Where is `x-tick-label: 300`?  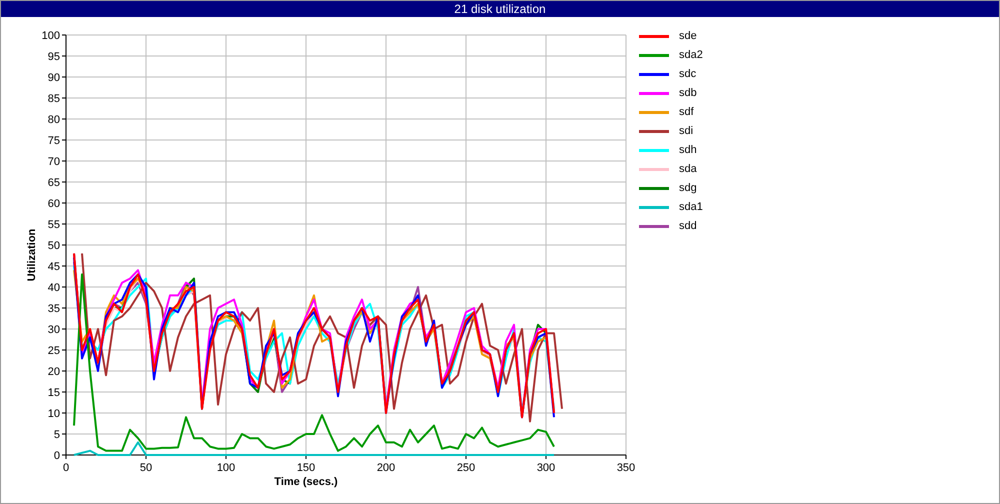
x-tick-label: 300 is located at coordinates (546, 468).